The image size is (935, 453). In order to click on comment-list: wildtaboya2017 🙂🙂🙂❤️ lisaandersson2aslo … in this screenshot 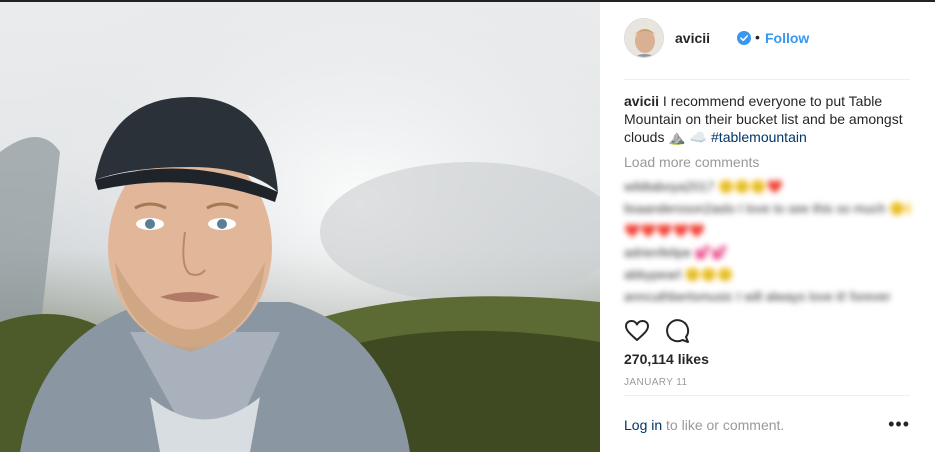, I will do `click(767, 244)`.